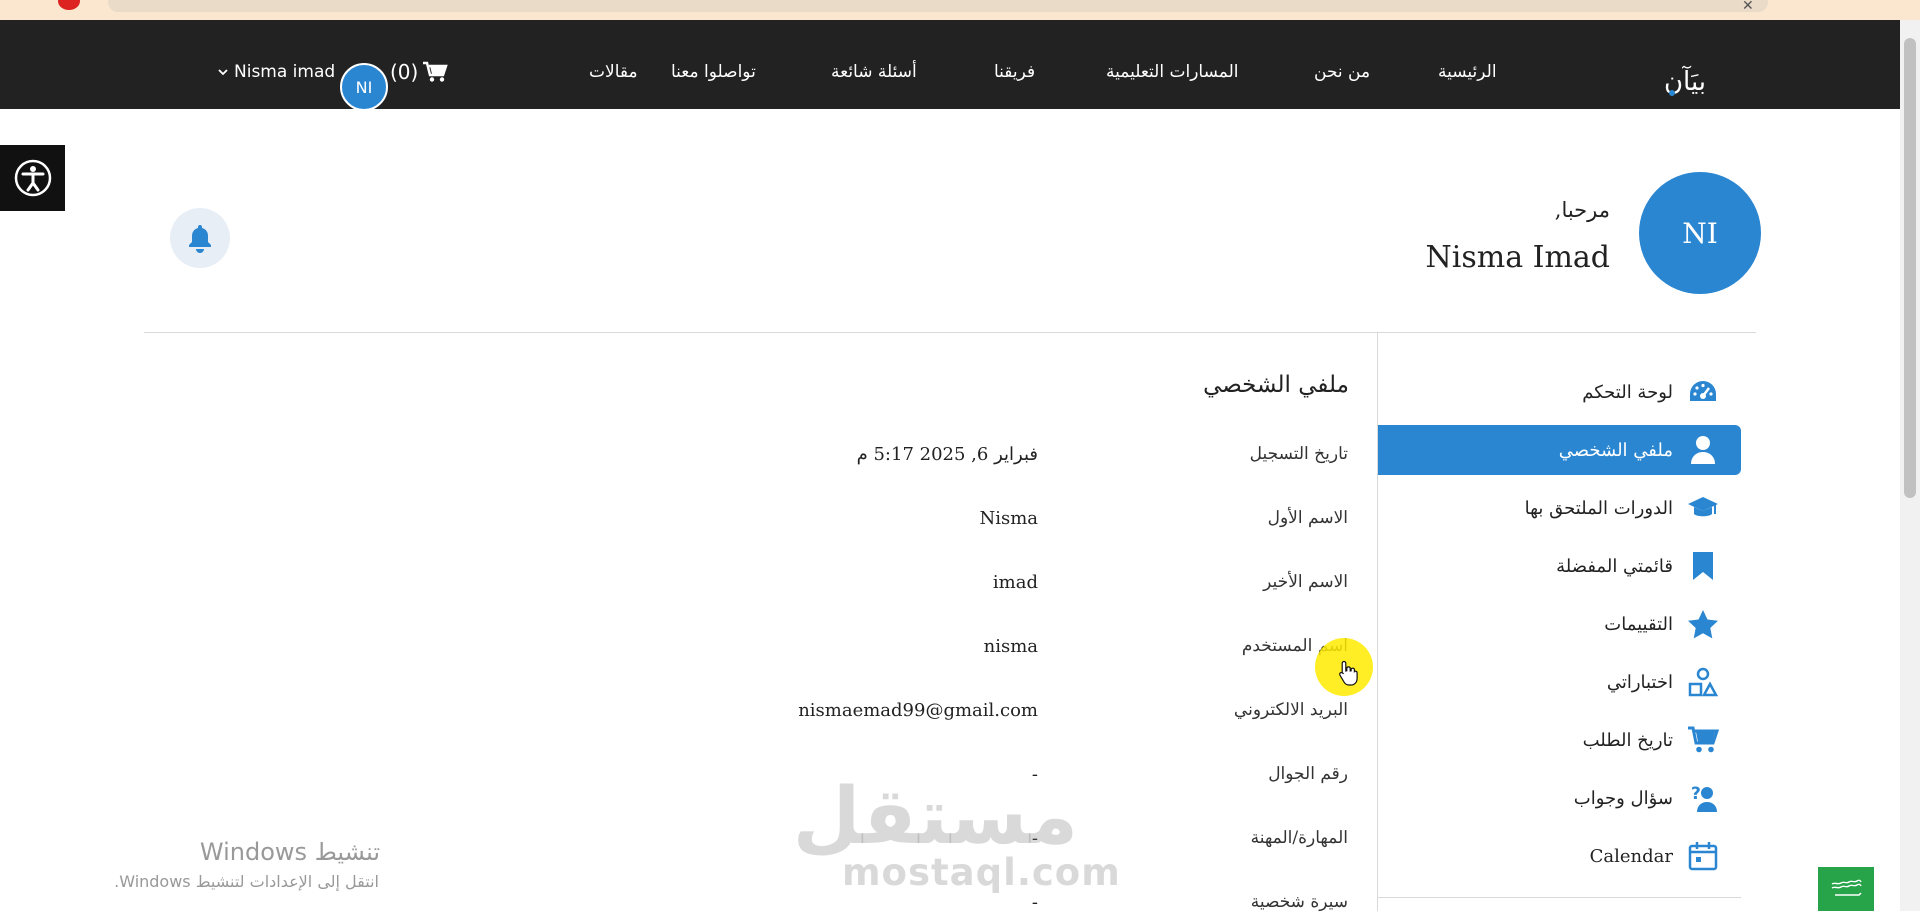 This screenshot has width=1920, height=913. Describe the element at coordinates (1299, 902) in the screenshot. I see `field-label-bio: سيرة شخصية` at that location.